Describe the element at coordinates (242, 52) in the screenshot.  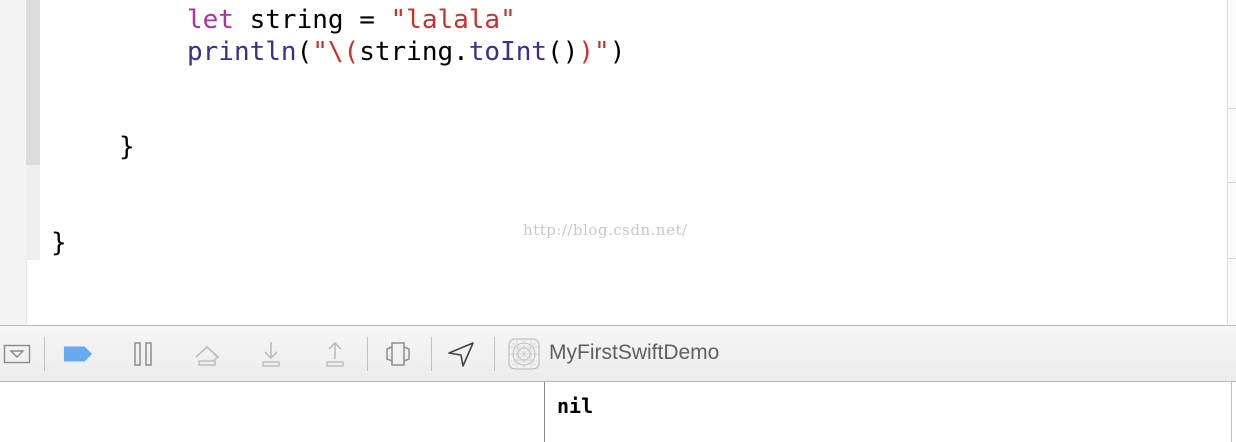
I see `function-println: println` at that location.